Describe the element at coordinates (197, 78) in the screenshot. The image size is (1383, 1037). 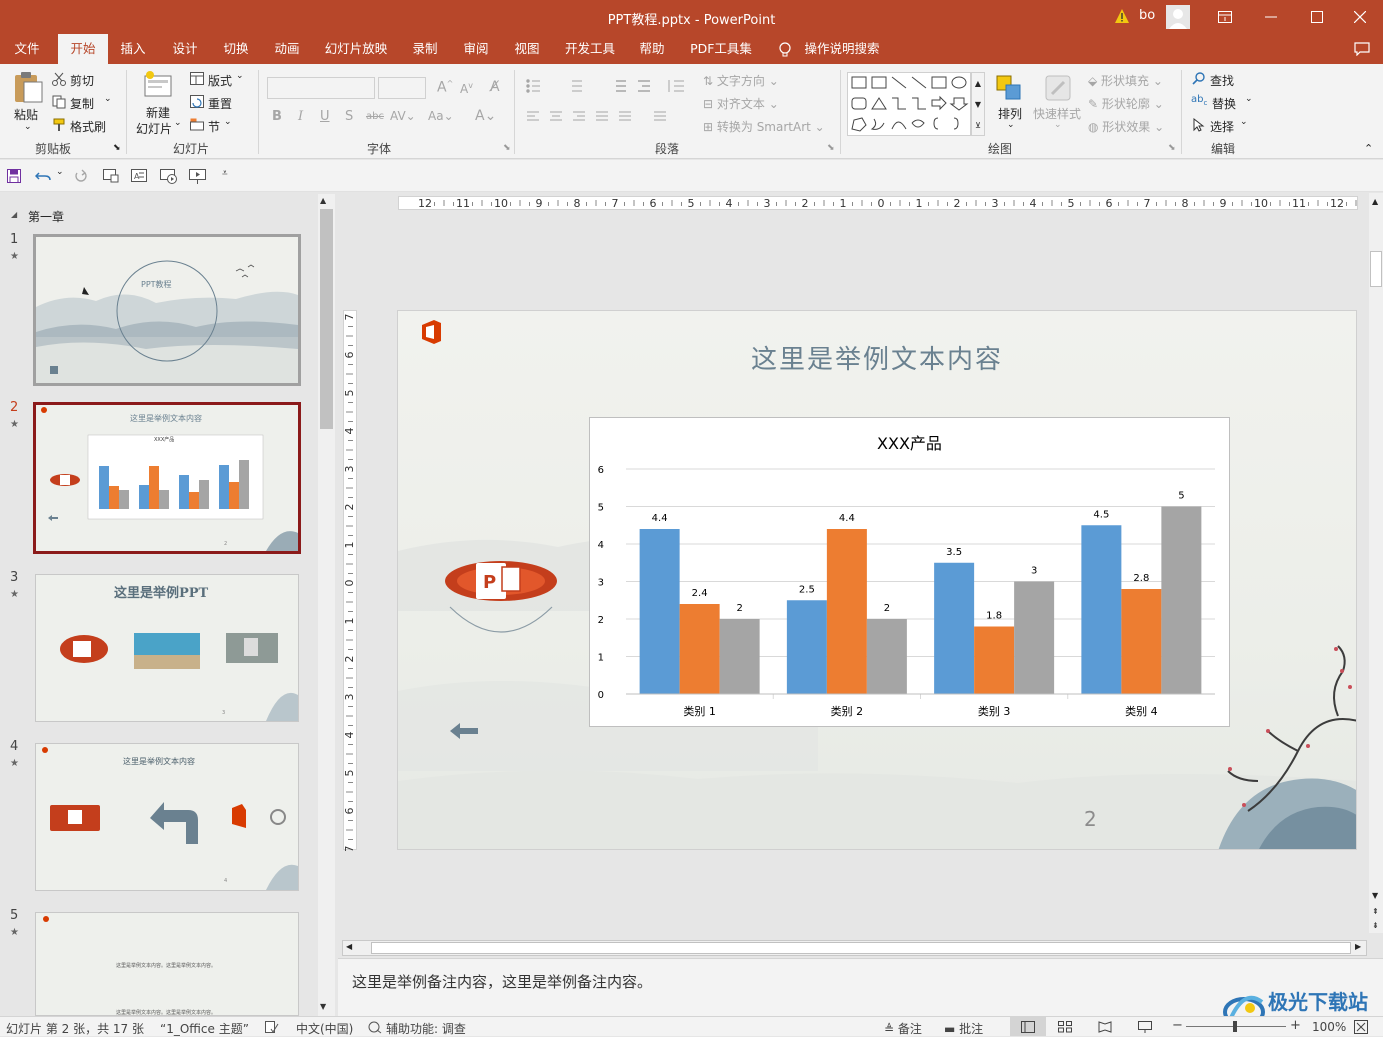
I see `layout-icon` at that location.